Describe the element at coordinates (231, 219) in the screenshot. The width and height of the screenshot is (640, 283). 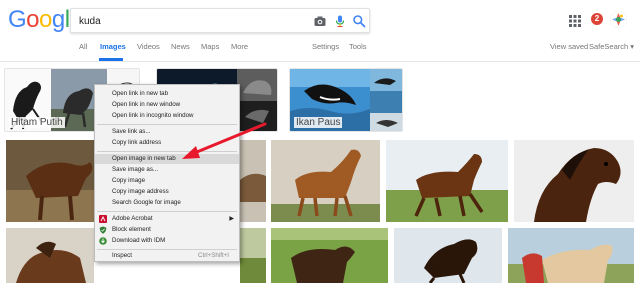
I see `submenu-arrow-icon: ▶` at that location.